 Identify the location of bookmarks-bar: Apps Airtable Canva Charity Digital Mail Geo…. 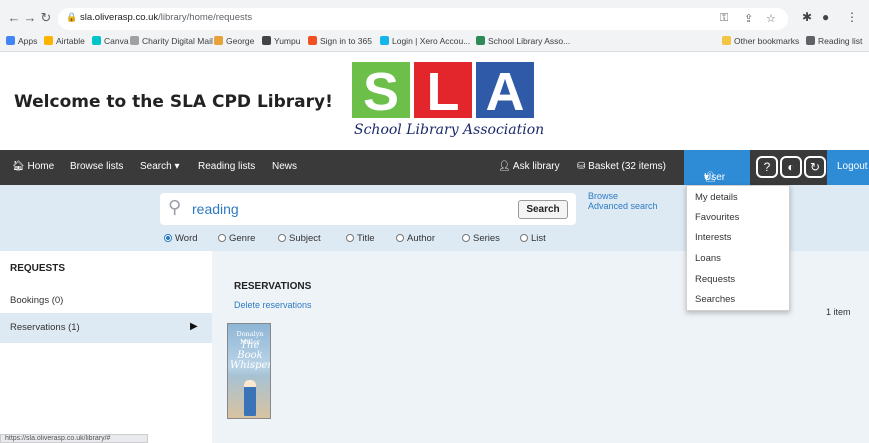
(434, 42).